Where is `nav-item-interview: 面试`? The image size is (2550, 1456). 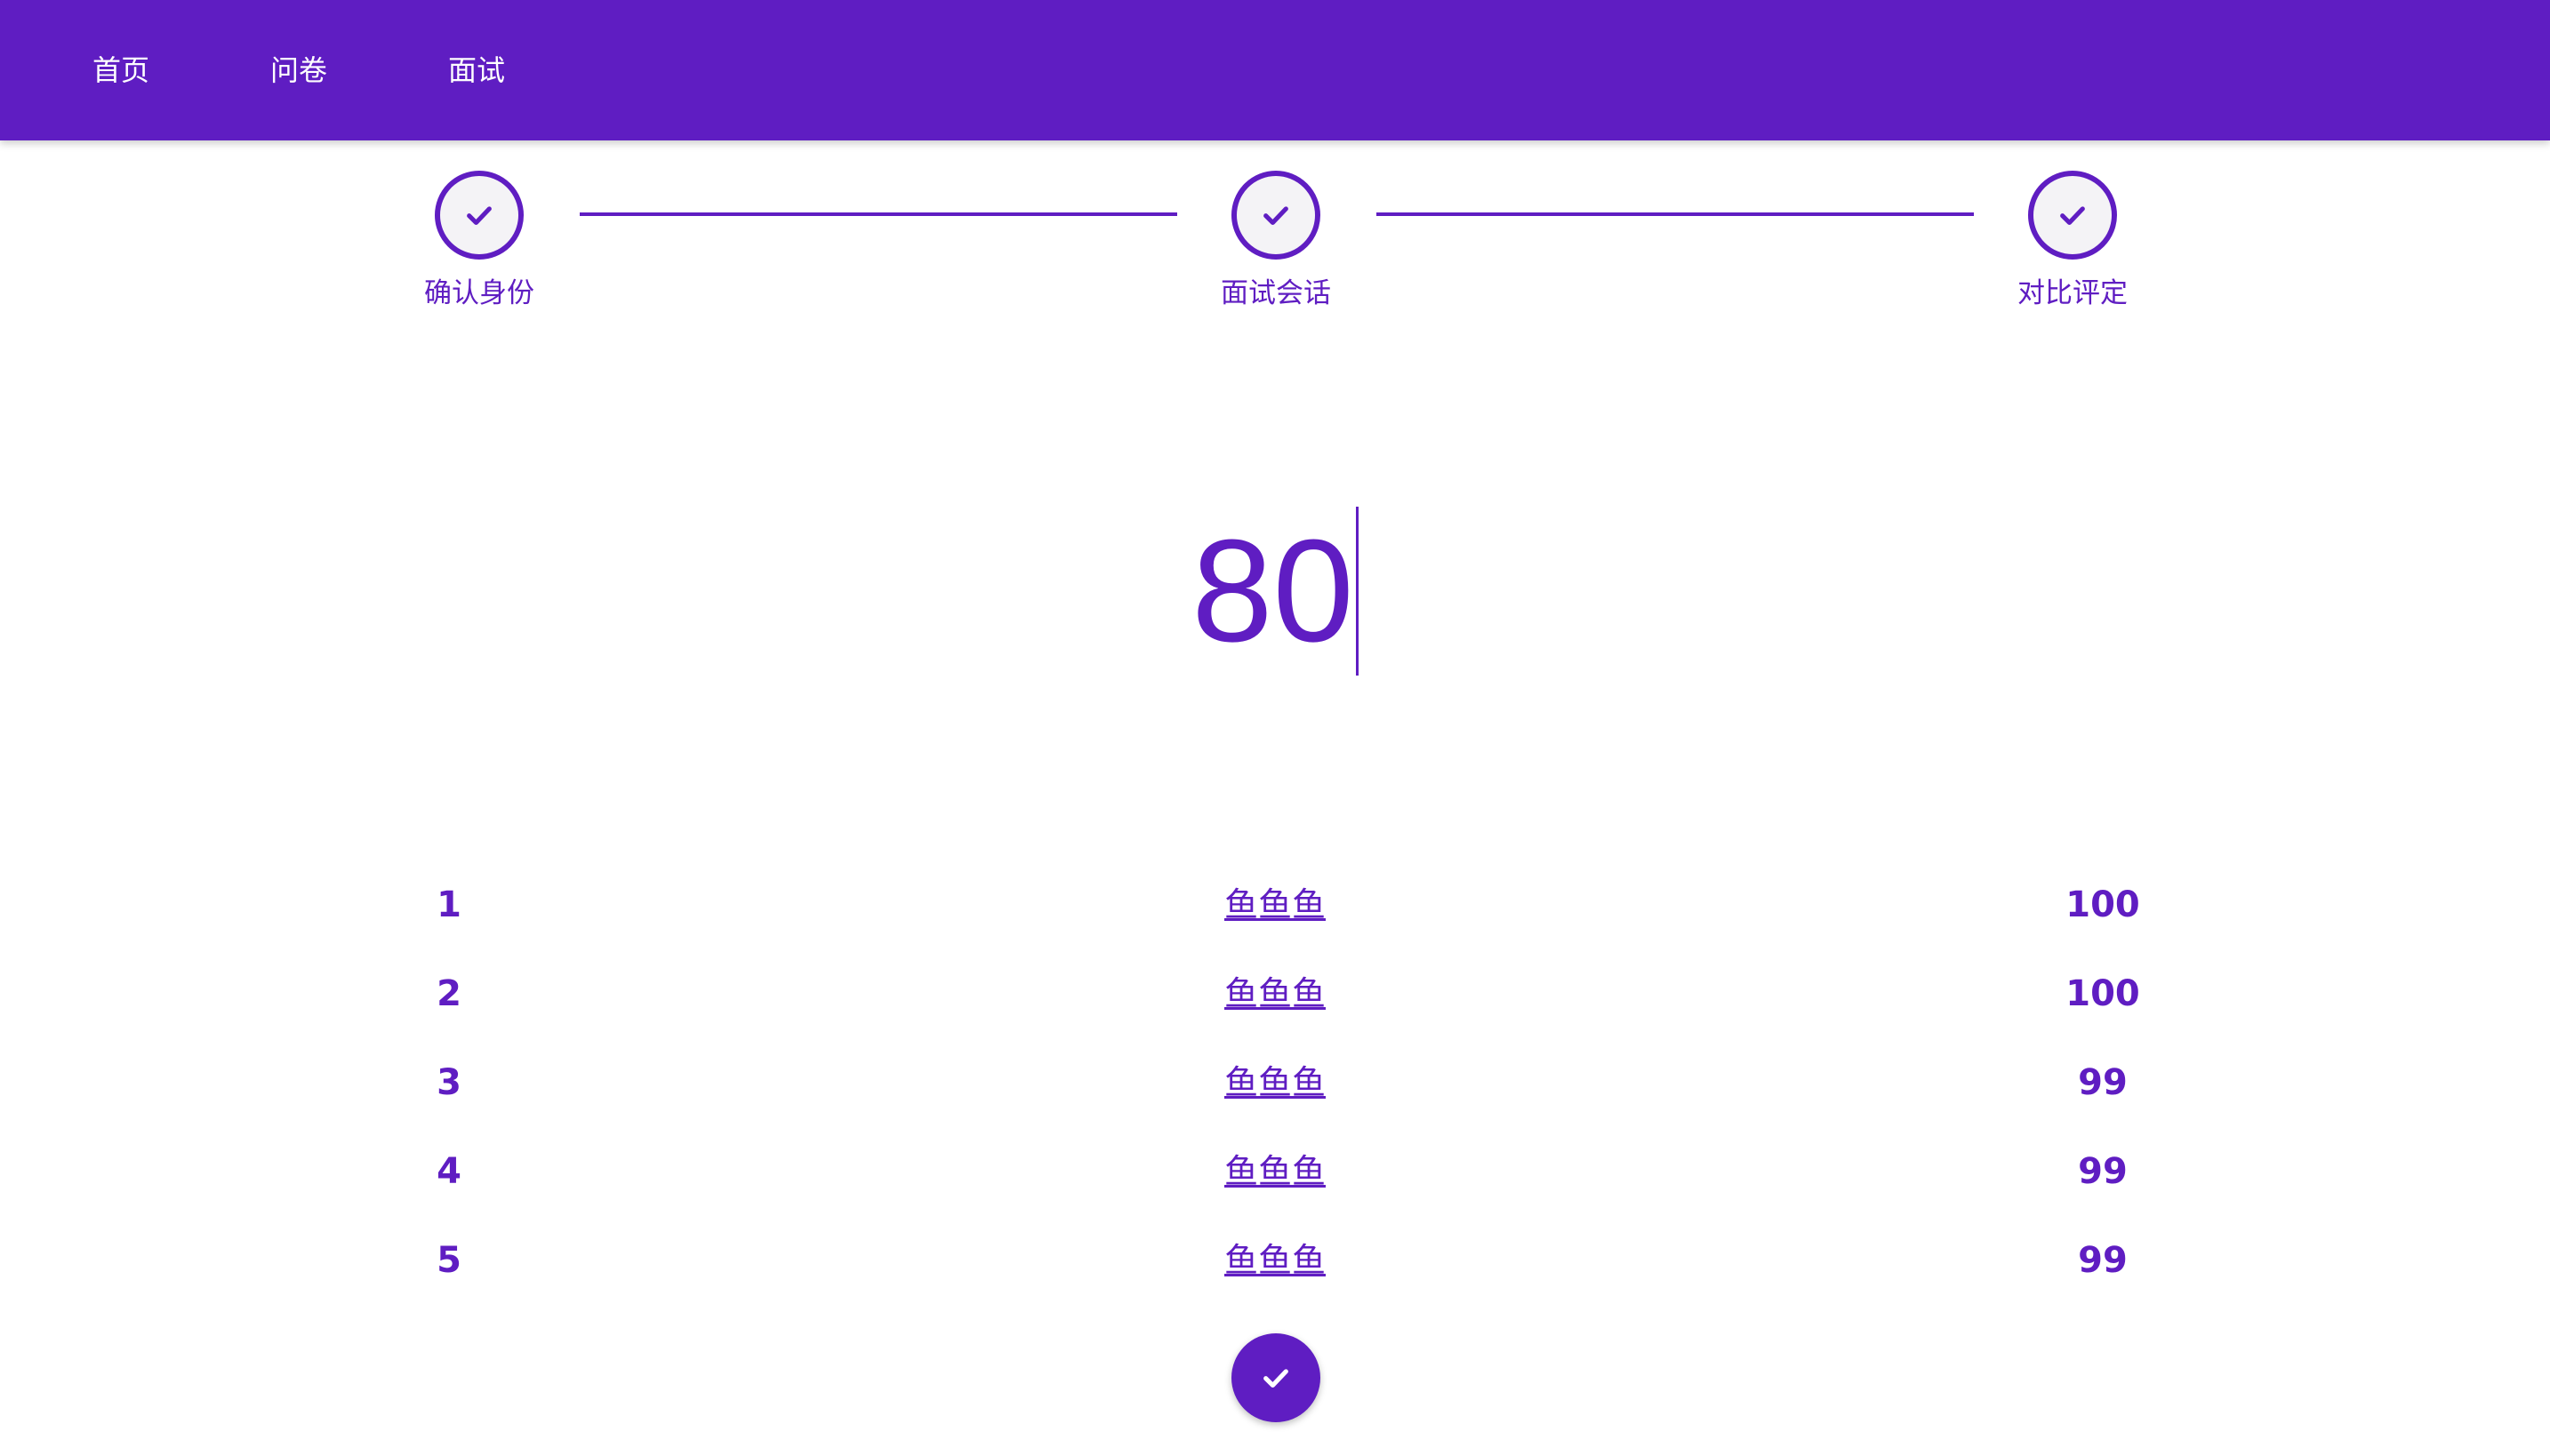
nav-item-interview: 面试 is located at coordinates (477, 70).